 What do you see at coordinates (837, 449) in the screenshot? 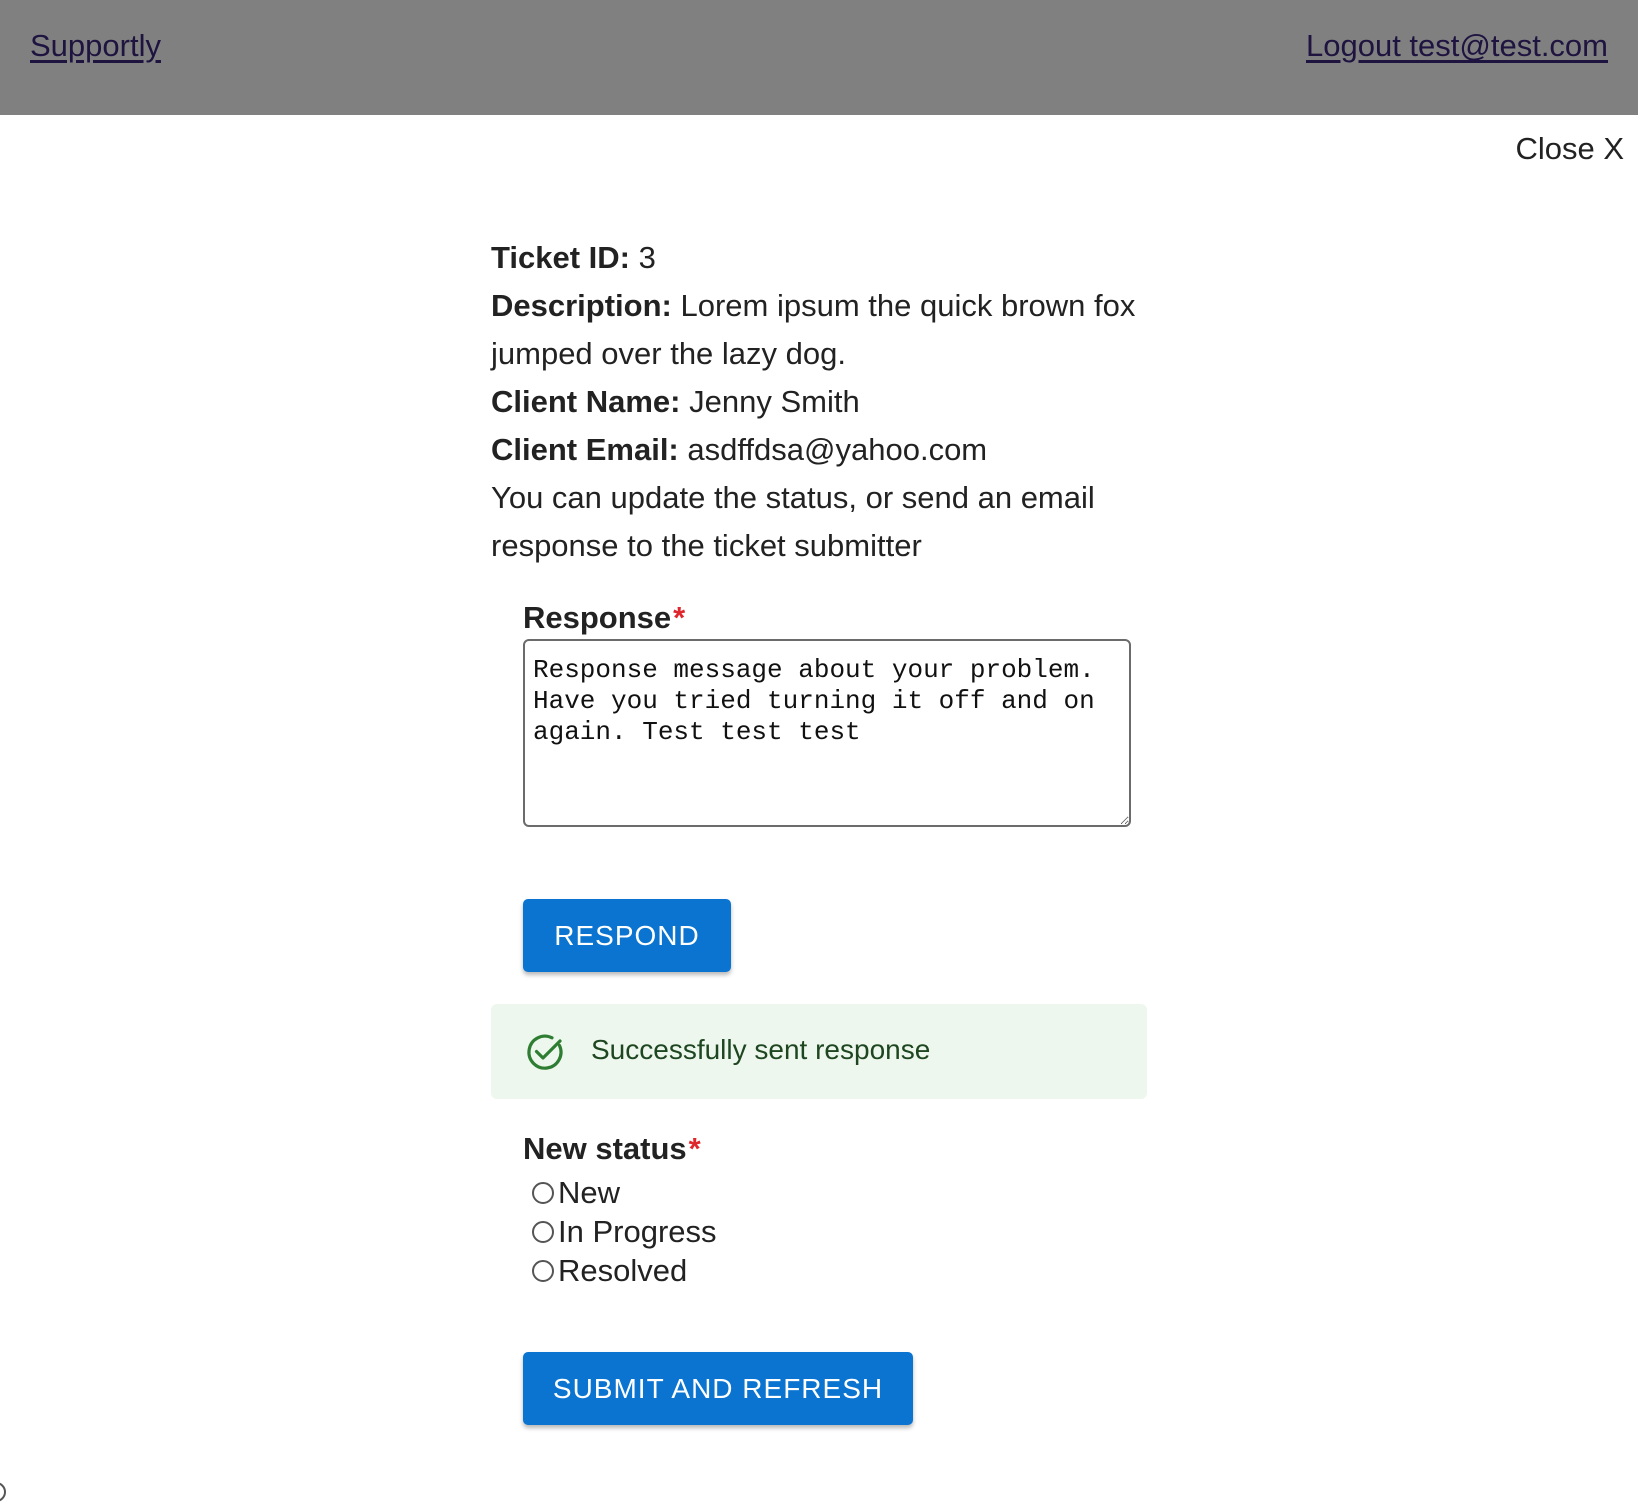
I see `client-email-value: asdffdsa@yahoo.com` at bounding box center [837, 449].